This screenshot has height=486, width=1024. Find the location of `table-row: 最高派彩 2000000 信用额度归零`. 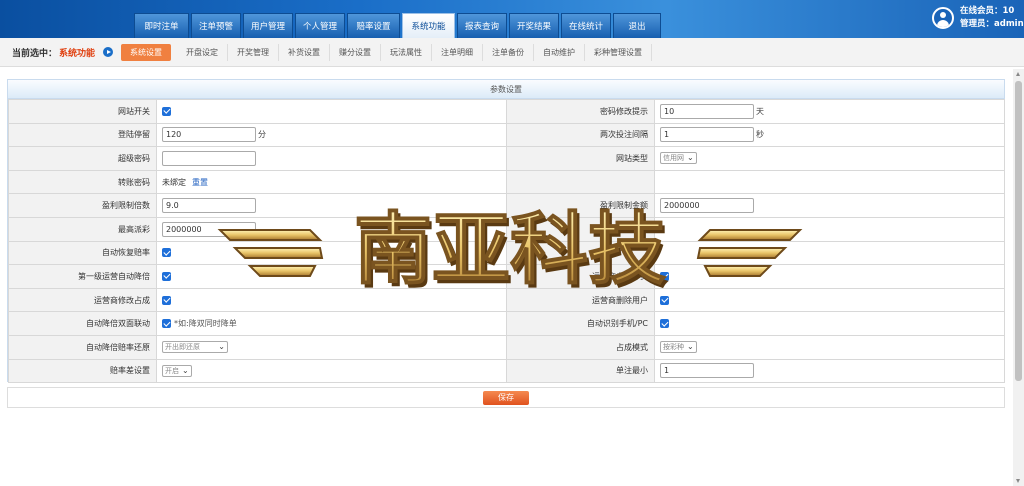

table-row: 最高派彩 2000000 信用额度归零 is located at coordinates (506, 229).